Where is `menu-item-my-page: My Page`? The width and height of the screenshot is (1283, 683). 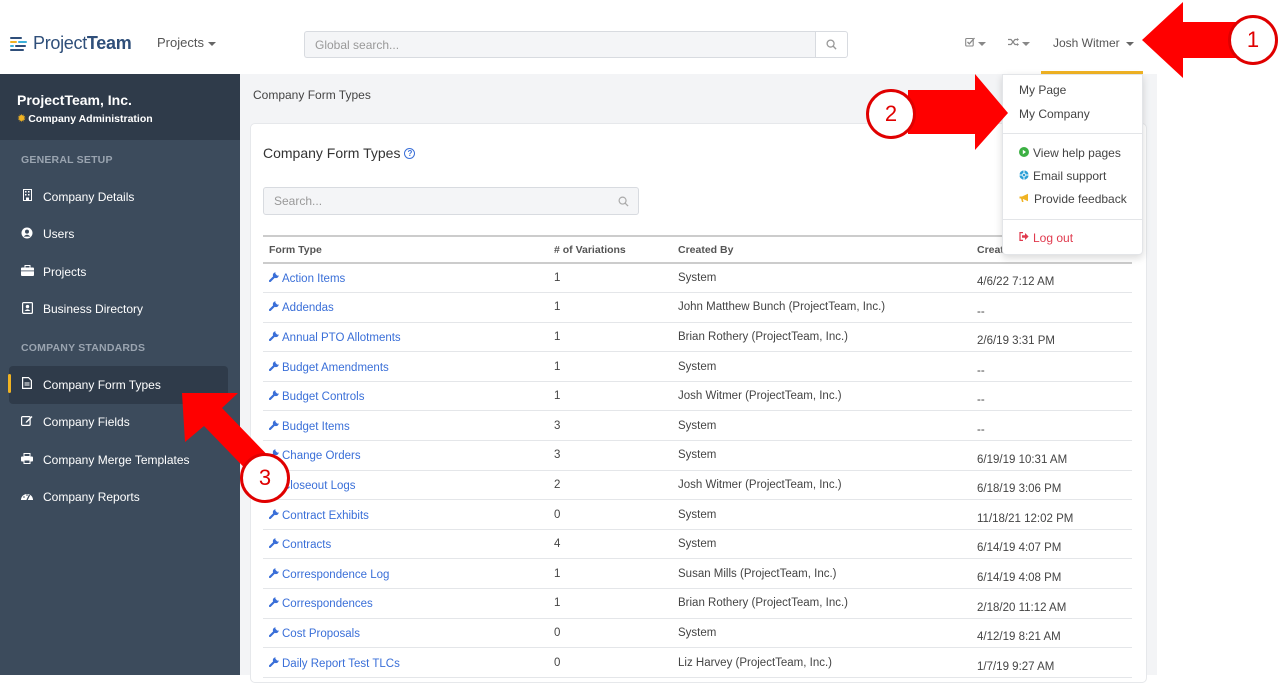 menu-item-my-page: My Page is located at coordinates (1042, 90).